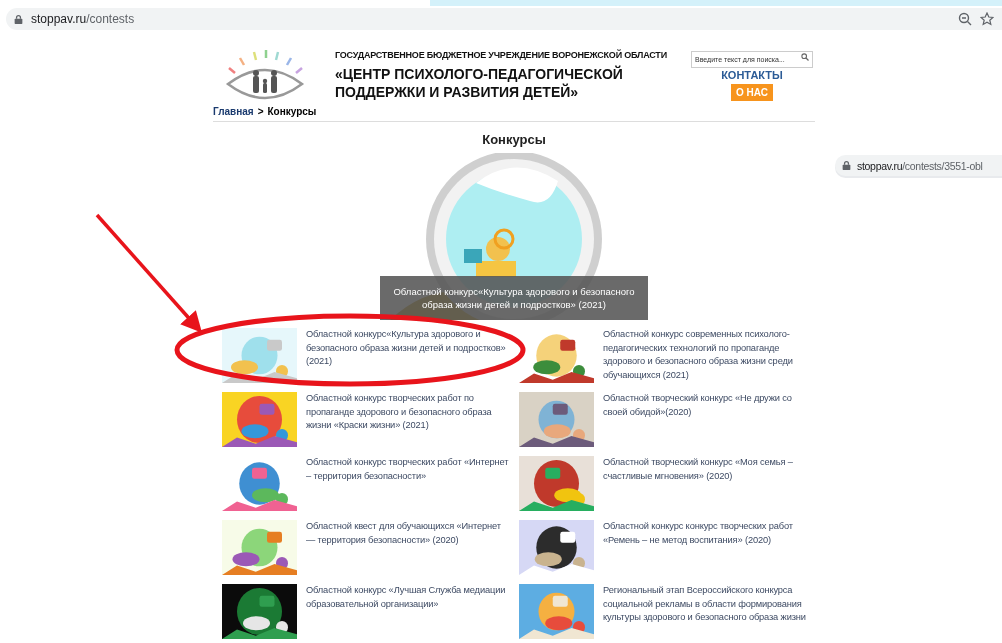  What do you see at coordinates (514, 139) in the screenshot?
I see `page-heading: Конкурсы` at bounding box center [514, 139].